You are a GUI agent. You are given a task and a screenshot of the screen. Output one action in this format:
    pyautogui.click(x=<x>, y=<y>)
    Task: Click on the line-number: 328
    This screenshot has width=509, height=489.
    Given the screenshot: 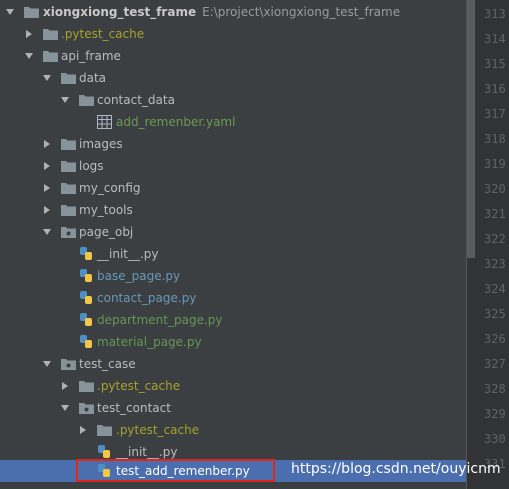 What is the action you would take?
    pyautogui.click(x=495, y=389)
    